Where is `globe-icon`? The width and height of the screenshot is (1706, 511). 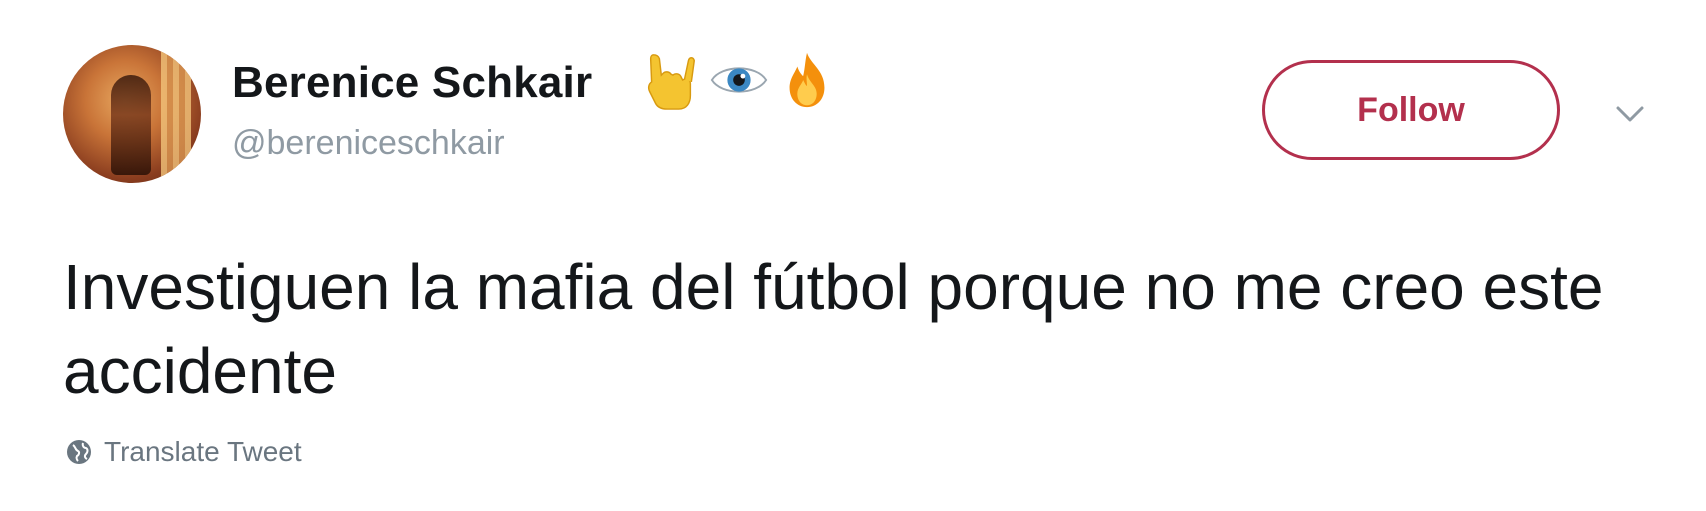 globe-icon is located at coordinates (79, 452).